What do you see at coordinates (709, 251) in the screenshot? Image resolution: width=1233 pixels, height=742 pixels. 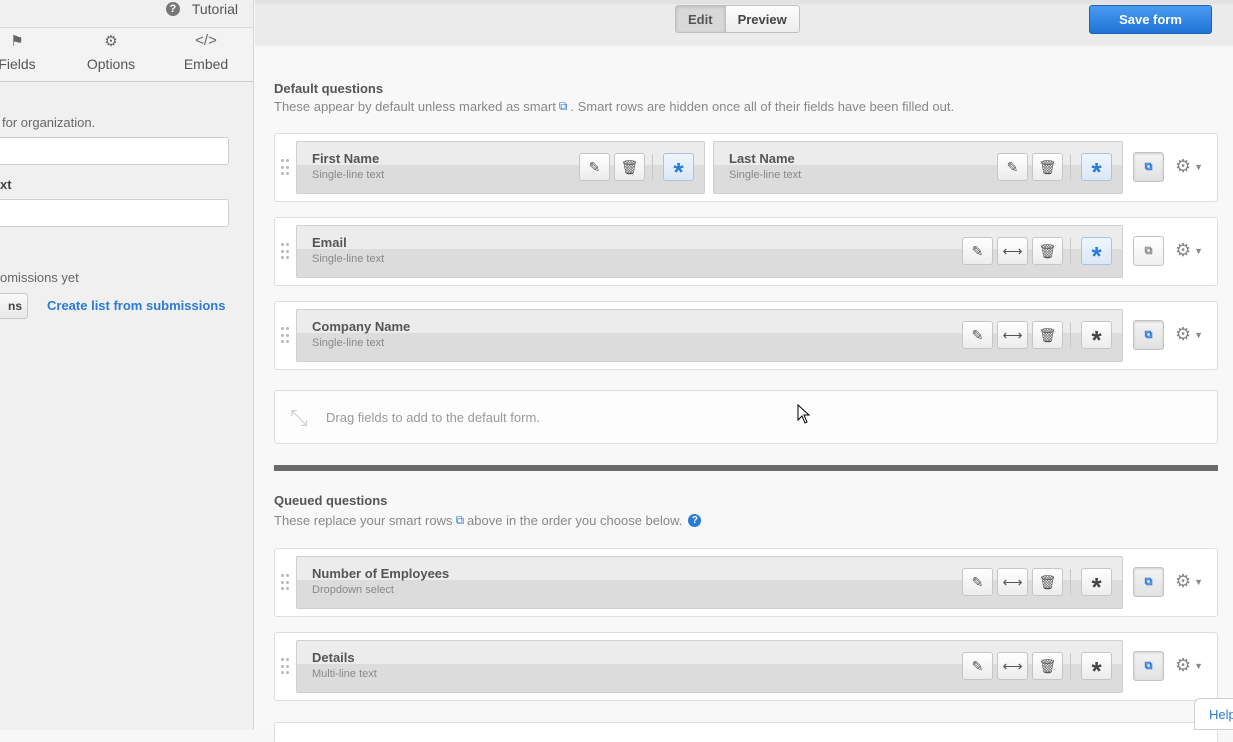 I see `field-email: Email Single-line text ✎ ⟷ 🗑 *` at bounding box center [709, 251].